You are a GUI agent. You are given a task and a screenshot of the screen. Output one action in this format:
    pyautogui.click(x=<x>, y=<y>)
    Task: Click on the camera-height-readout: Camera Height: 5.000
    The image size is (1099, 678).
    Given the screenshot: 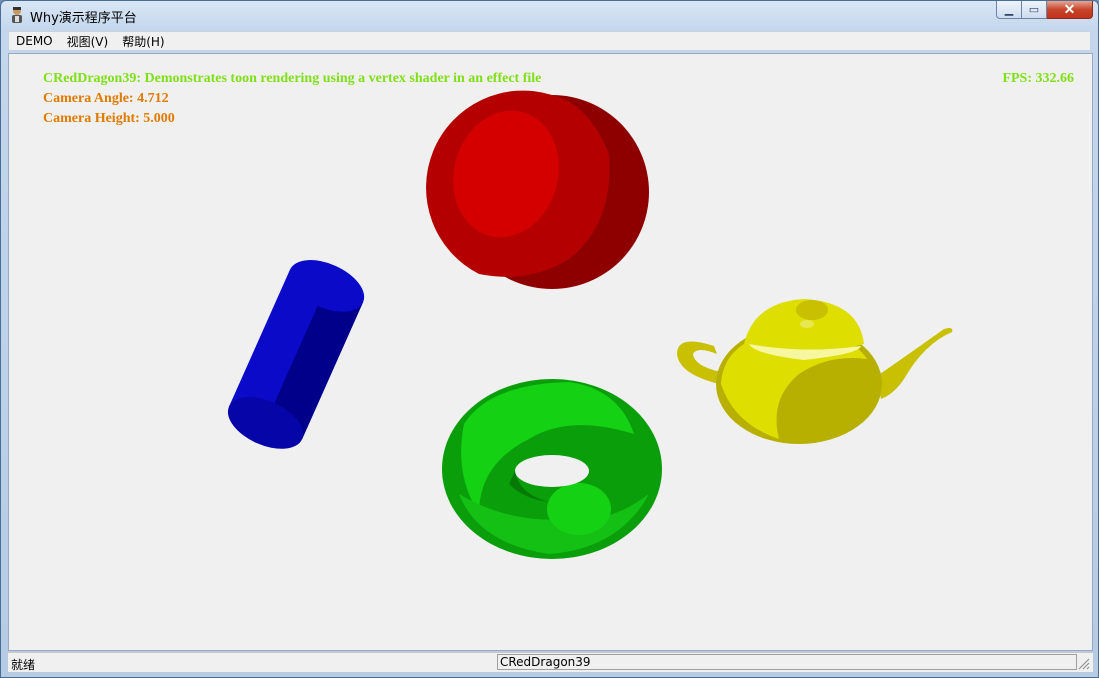 What is the action you would take?
    pyautogui.click(x=109, y=118)
    